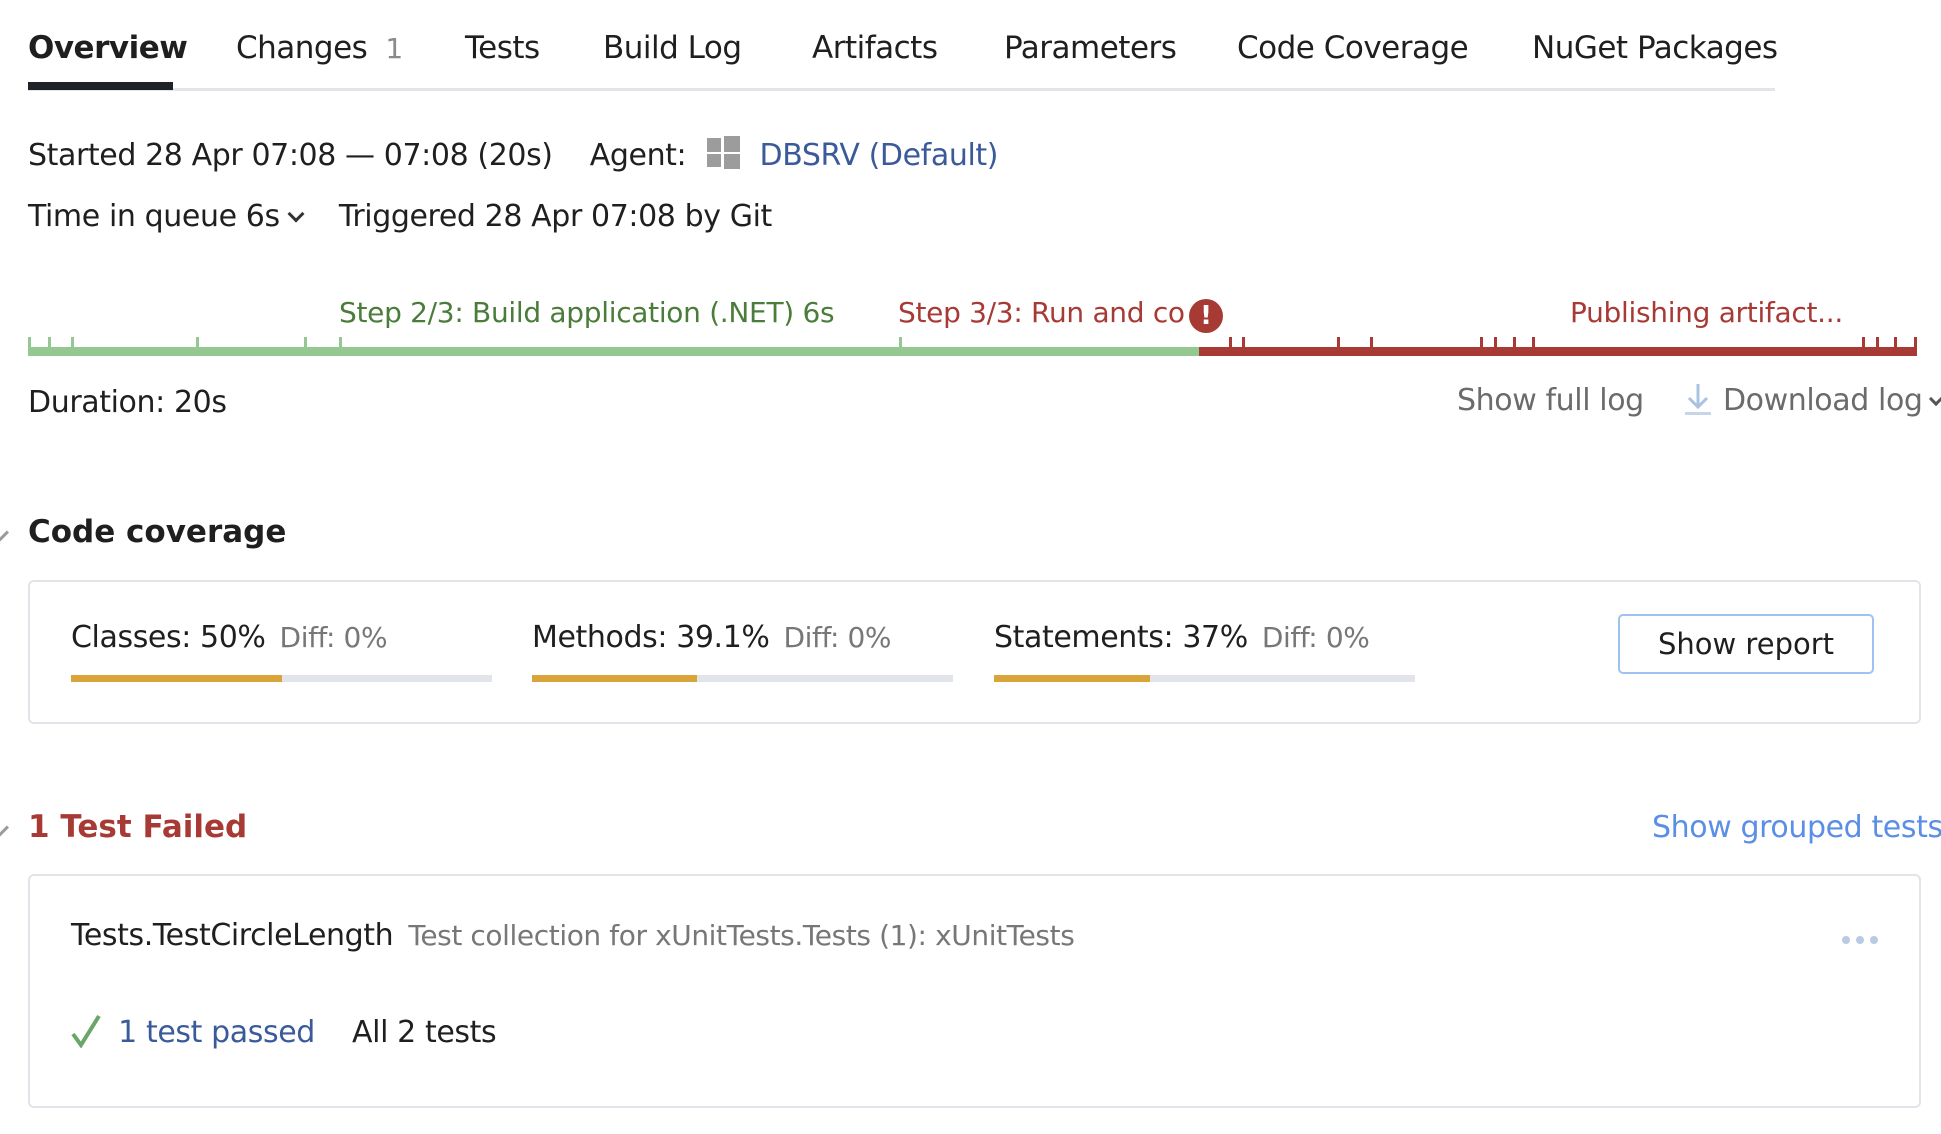 This screenshot has height=1134, width=1941. Describe the element at coordinates (837, 637) in the screenshot. I see `coverage-methods-diff: Diff: 0%` at that location.